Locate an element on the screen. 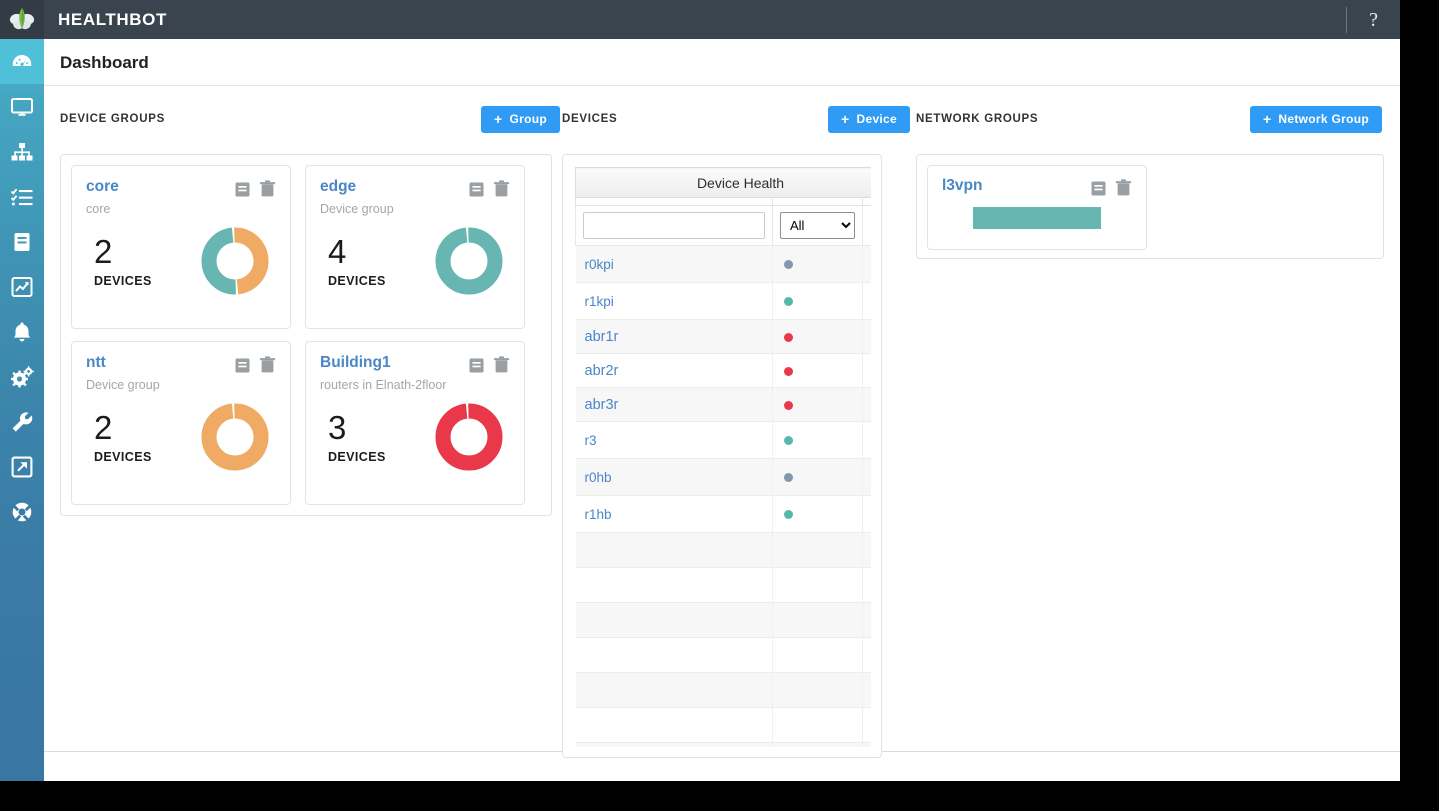  device-name-link: abr1r is located at coordinates (602, 337).